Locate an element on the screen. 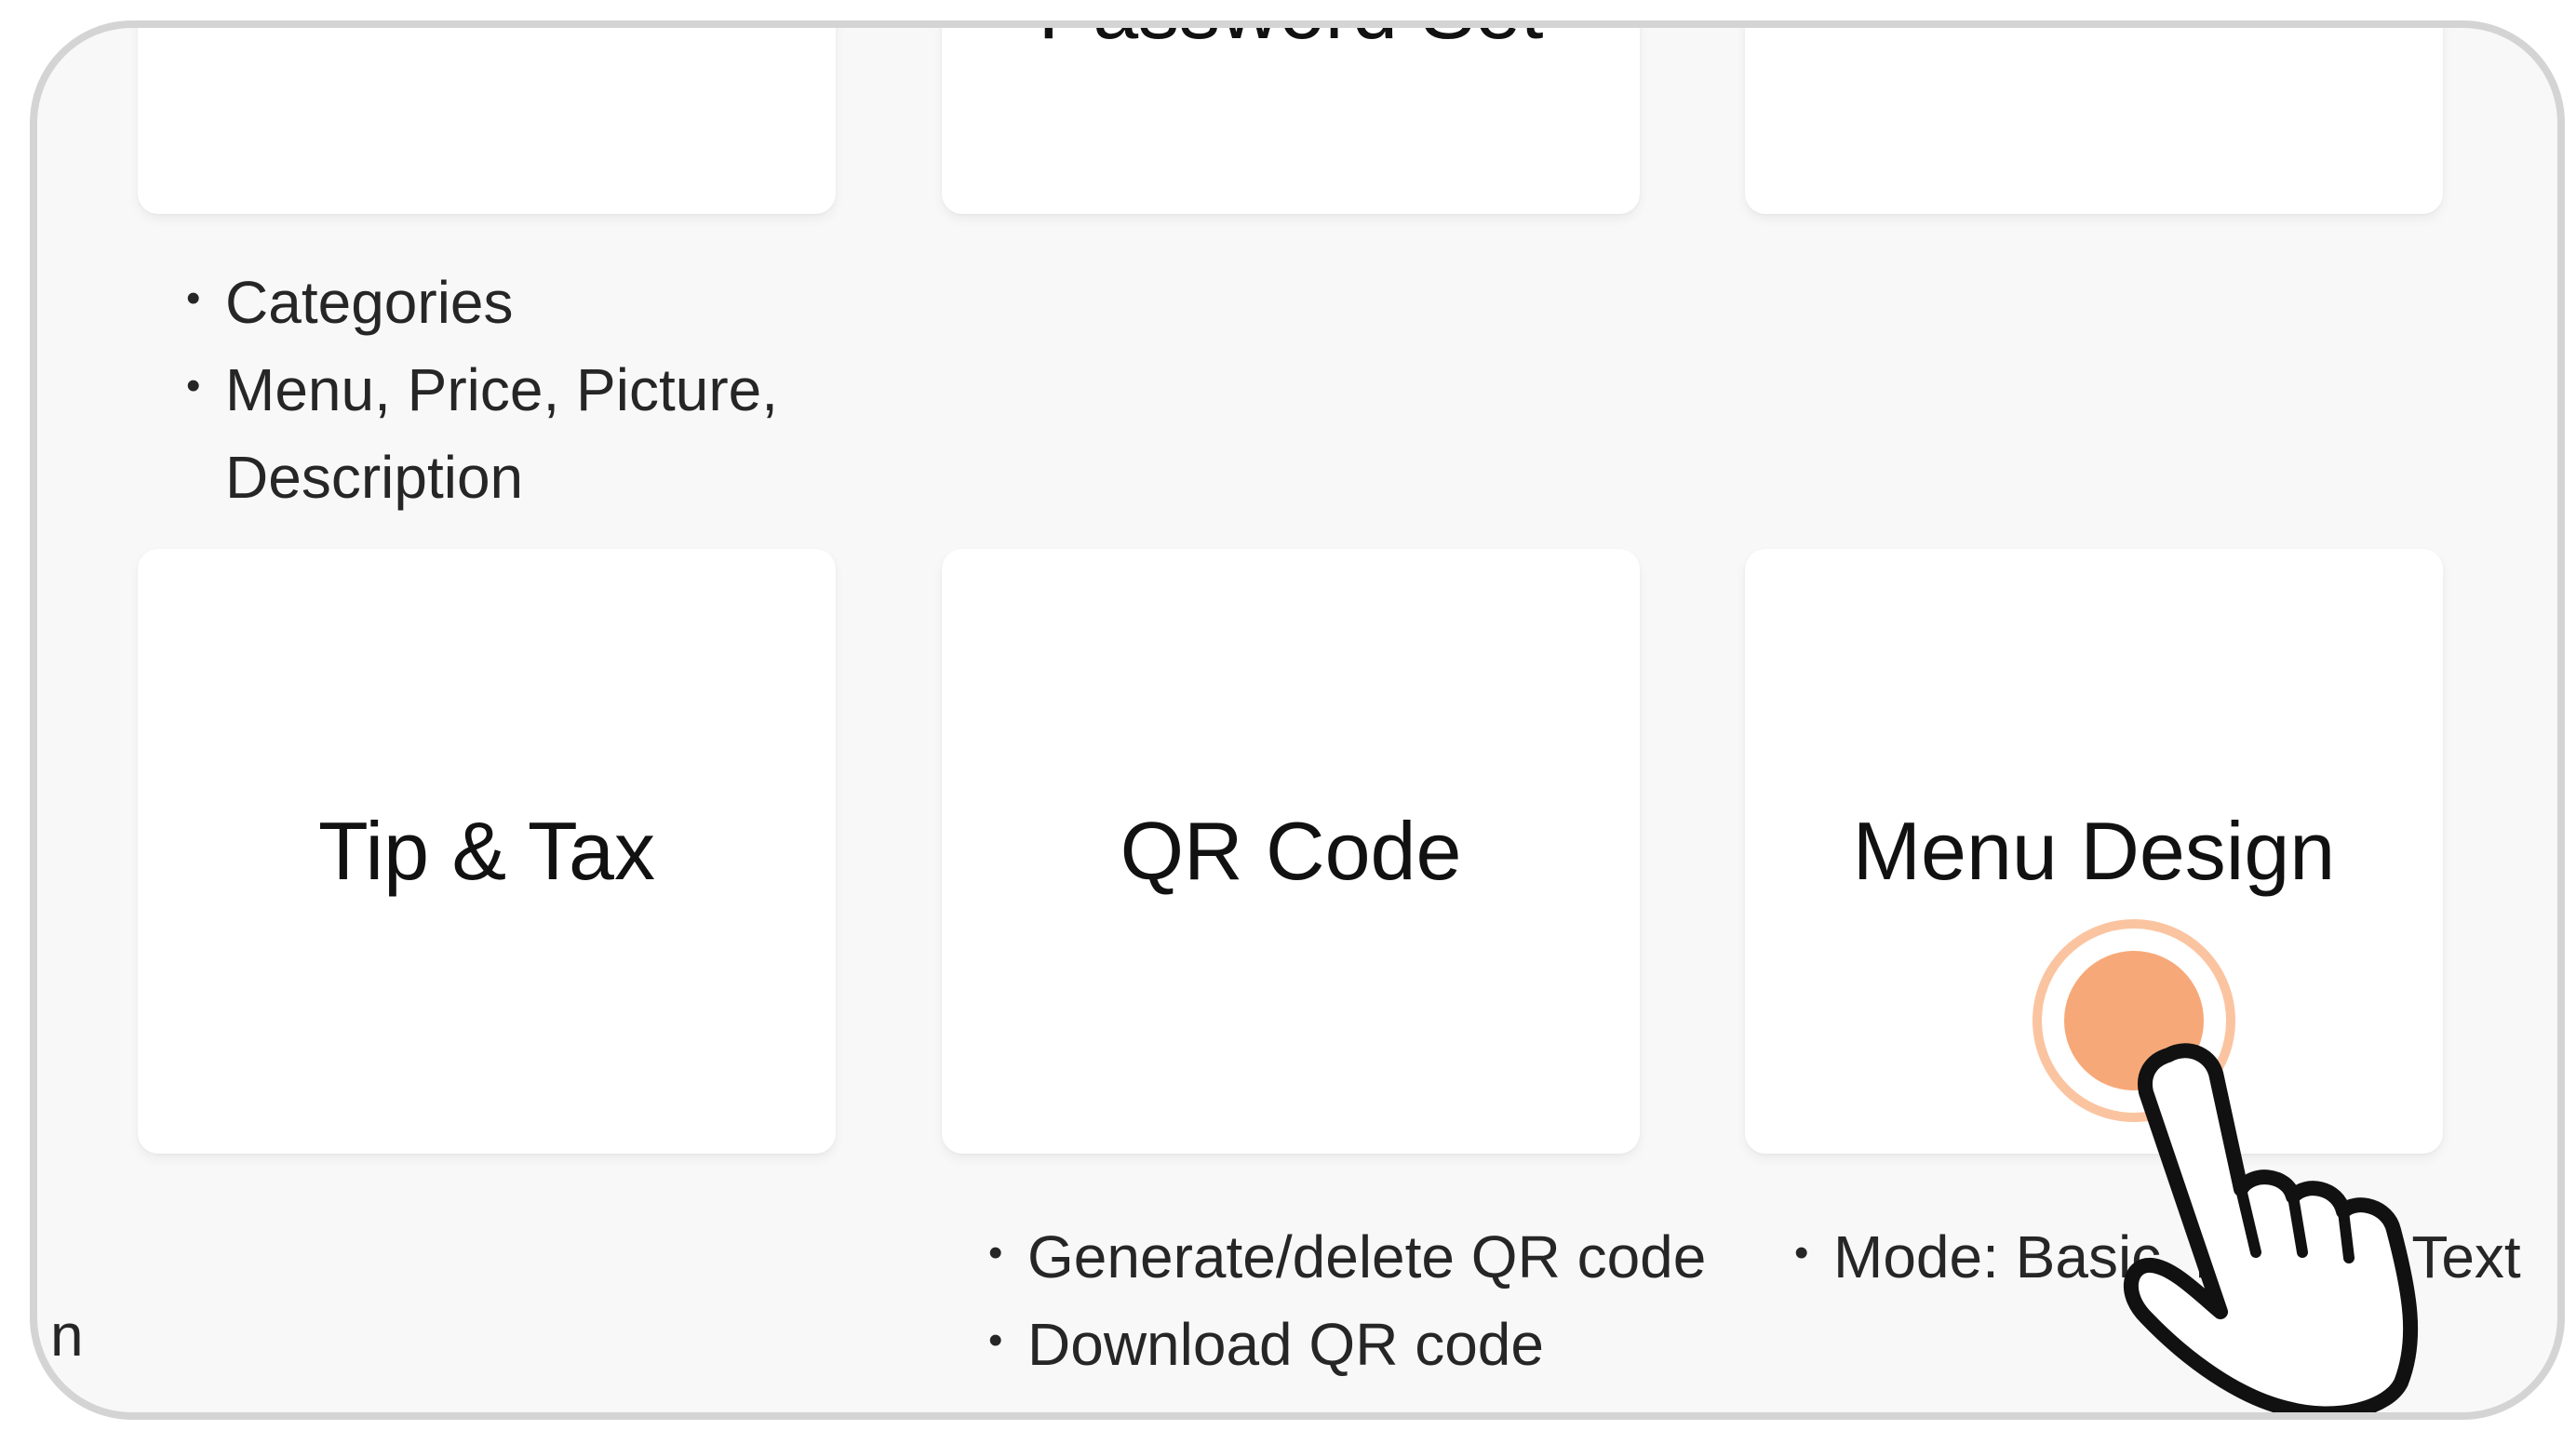 The width and height of the screenshot is (2576, 1430). list-item: Categories is located at coordinates (512, 300).